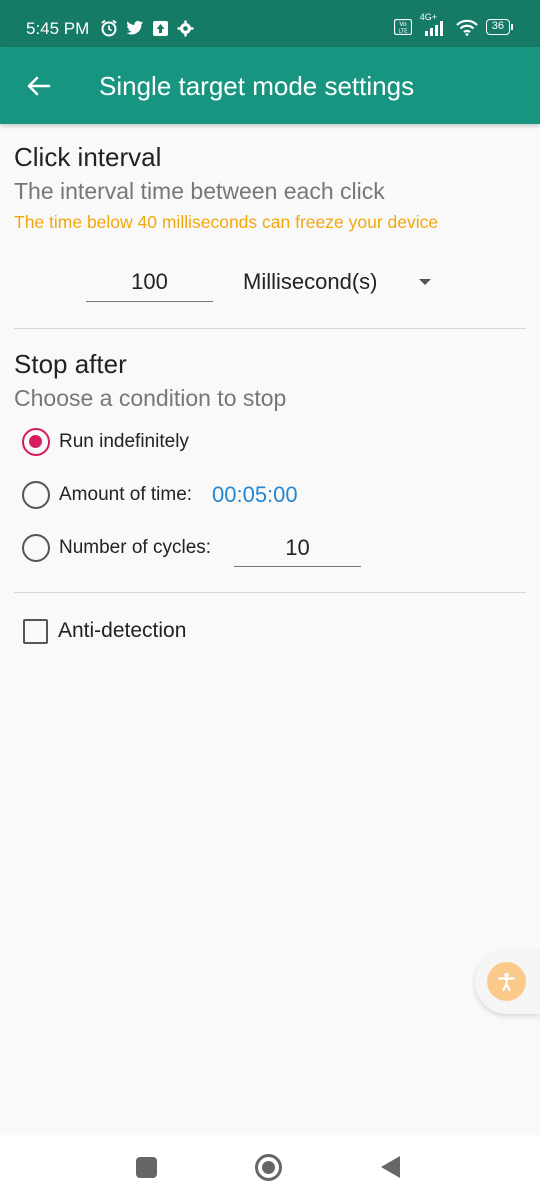 This screenshot has width=540, height=1200. I want to click on volte-icon: Vo LTE, so click(402, 27).